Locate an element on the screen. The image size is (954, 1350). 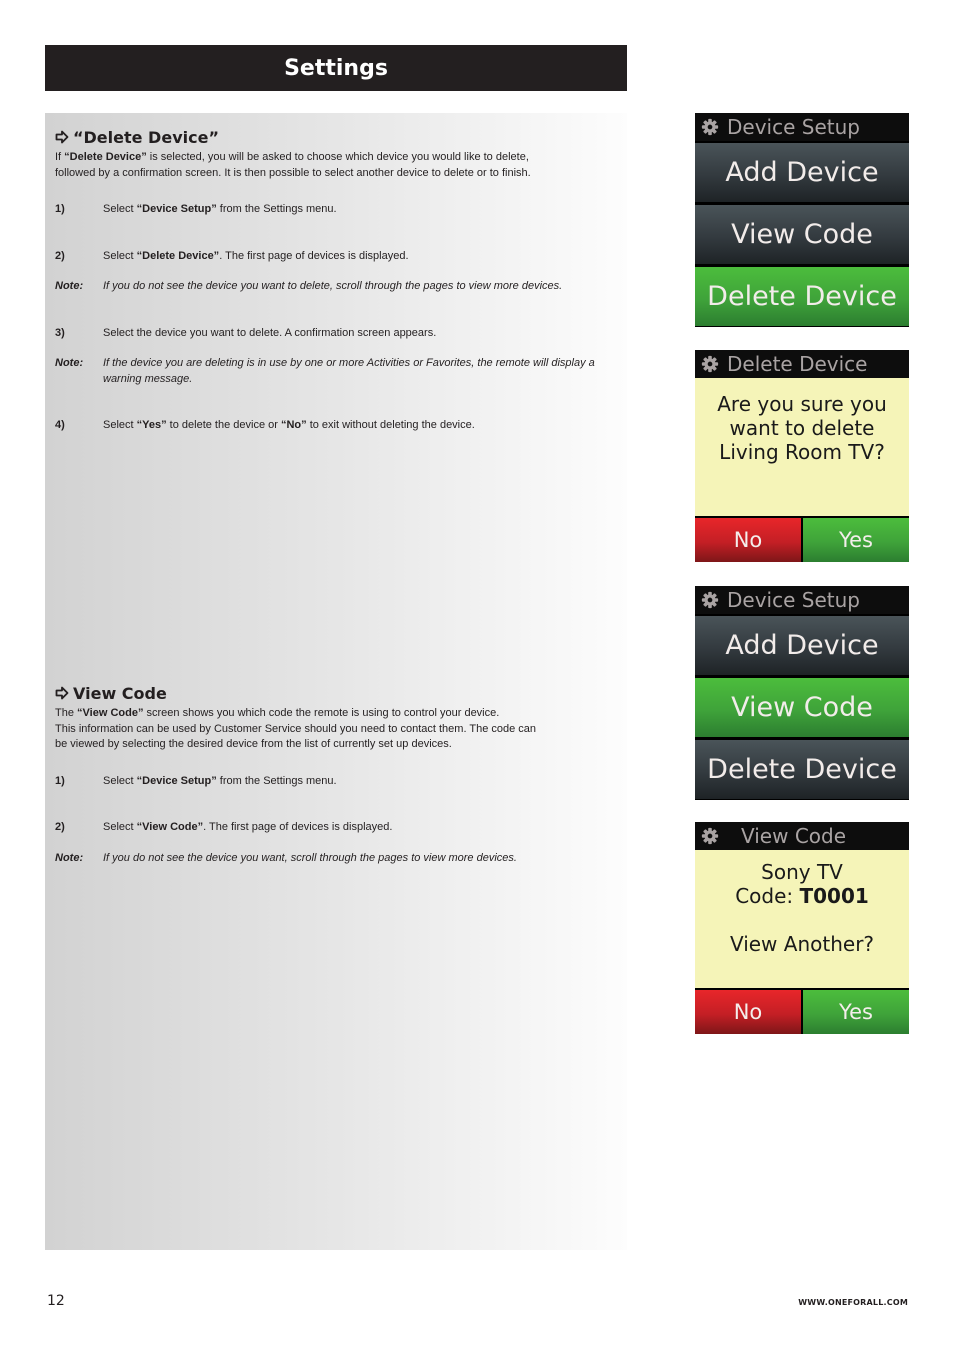
website-url: WWW.ONEFORALL.COM is located at coordinates (853, 1302).